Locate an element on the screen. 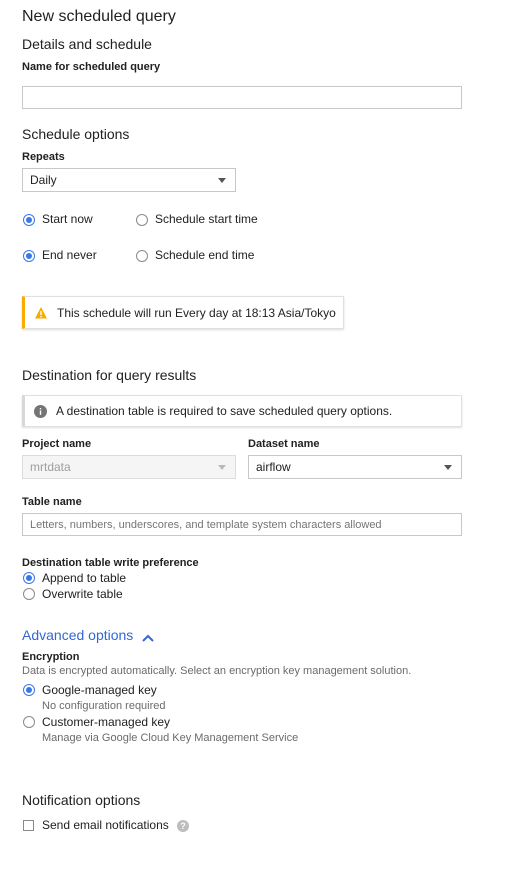 This screenshot has width=524, height=884. email-notifications-label: Send email notifications is located at coordinates (105, 825).